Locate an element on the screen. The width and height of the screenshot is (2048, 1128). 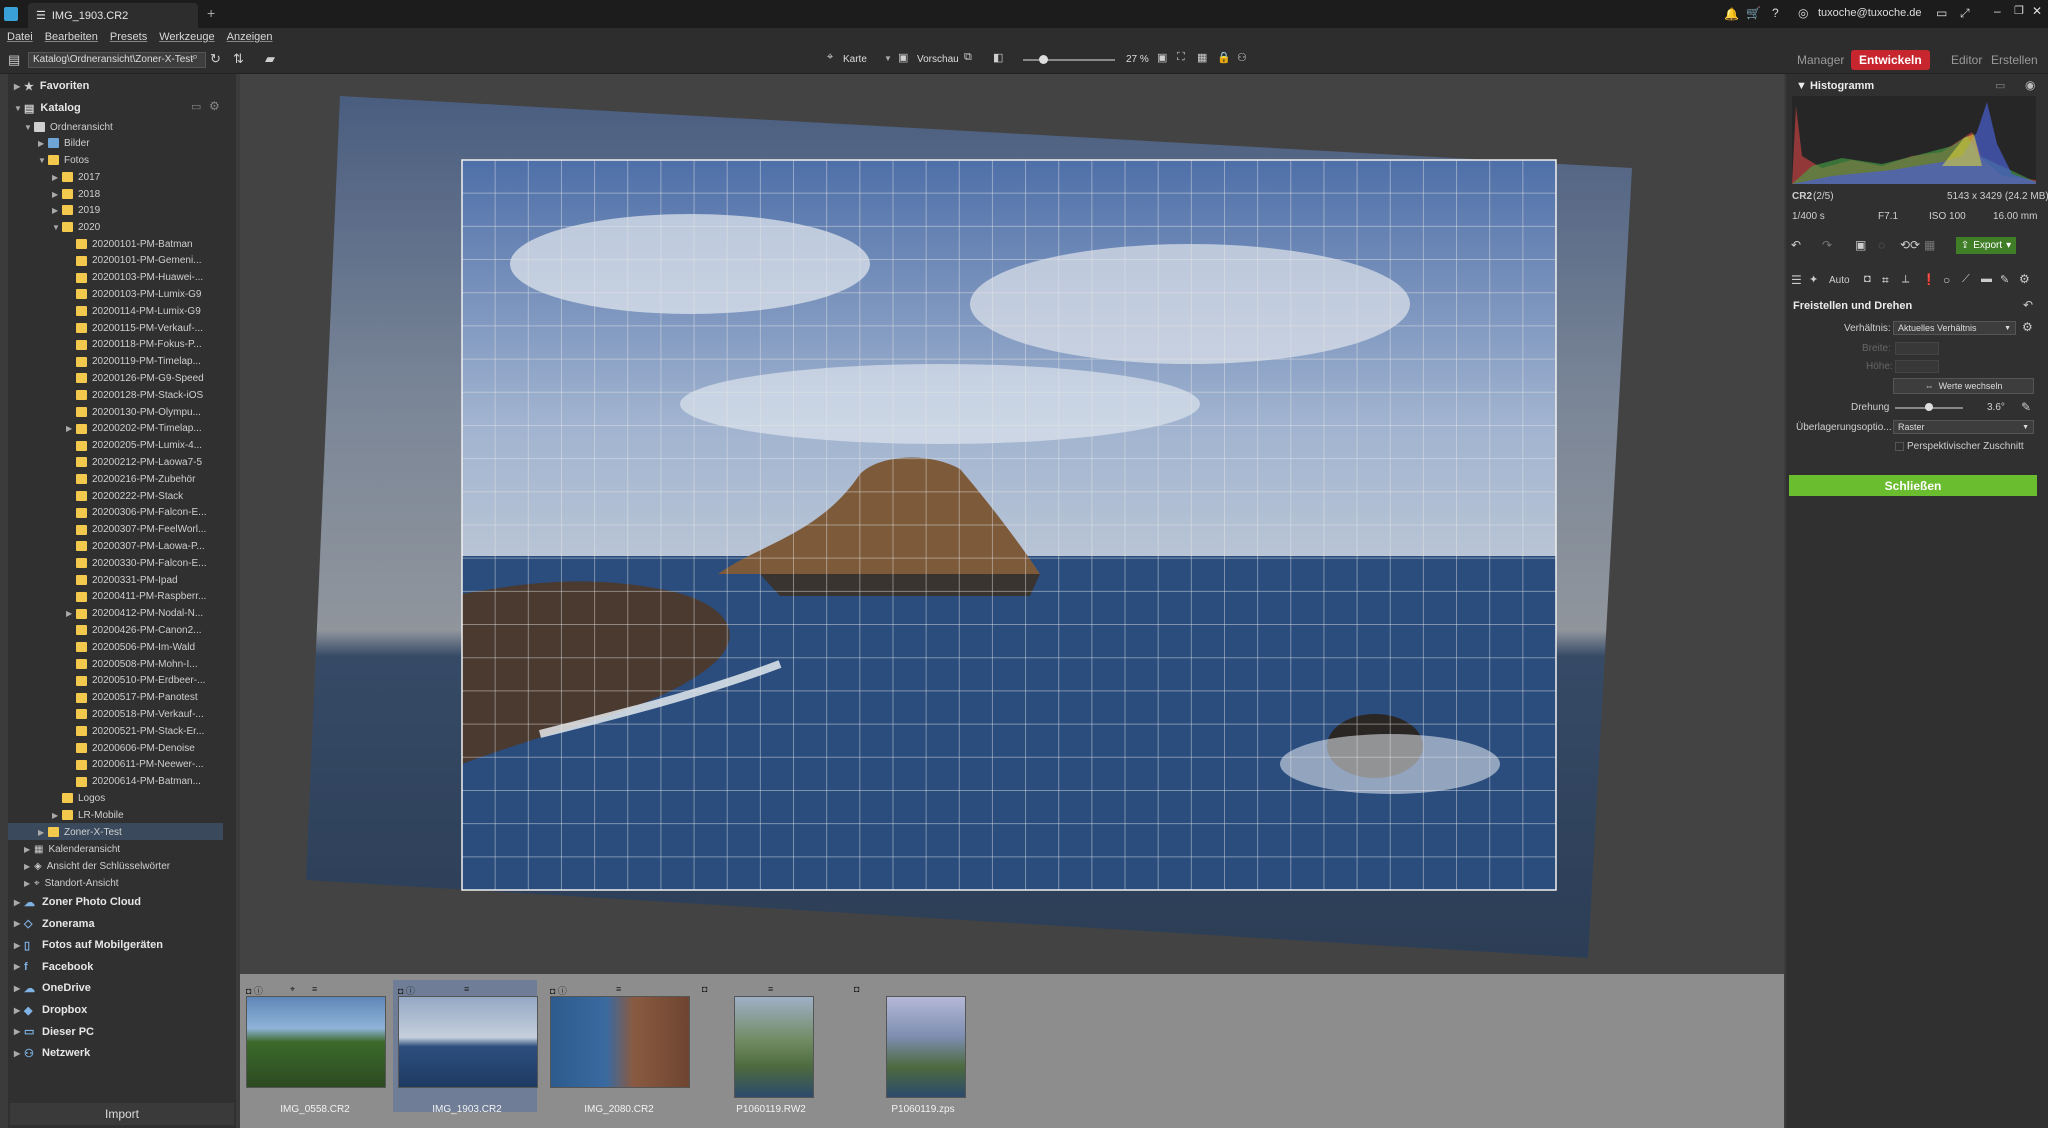
fullscreen-icon: ⤢ is located at coordinates (1965, 13).